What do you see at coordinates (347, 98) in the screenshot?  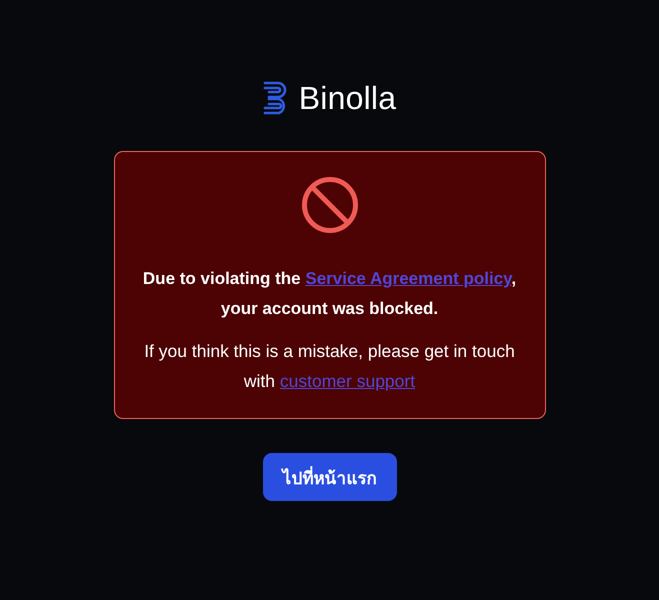 I see `brand-name: Binolla` at bounding box center [347, 98].